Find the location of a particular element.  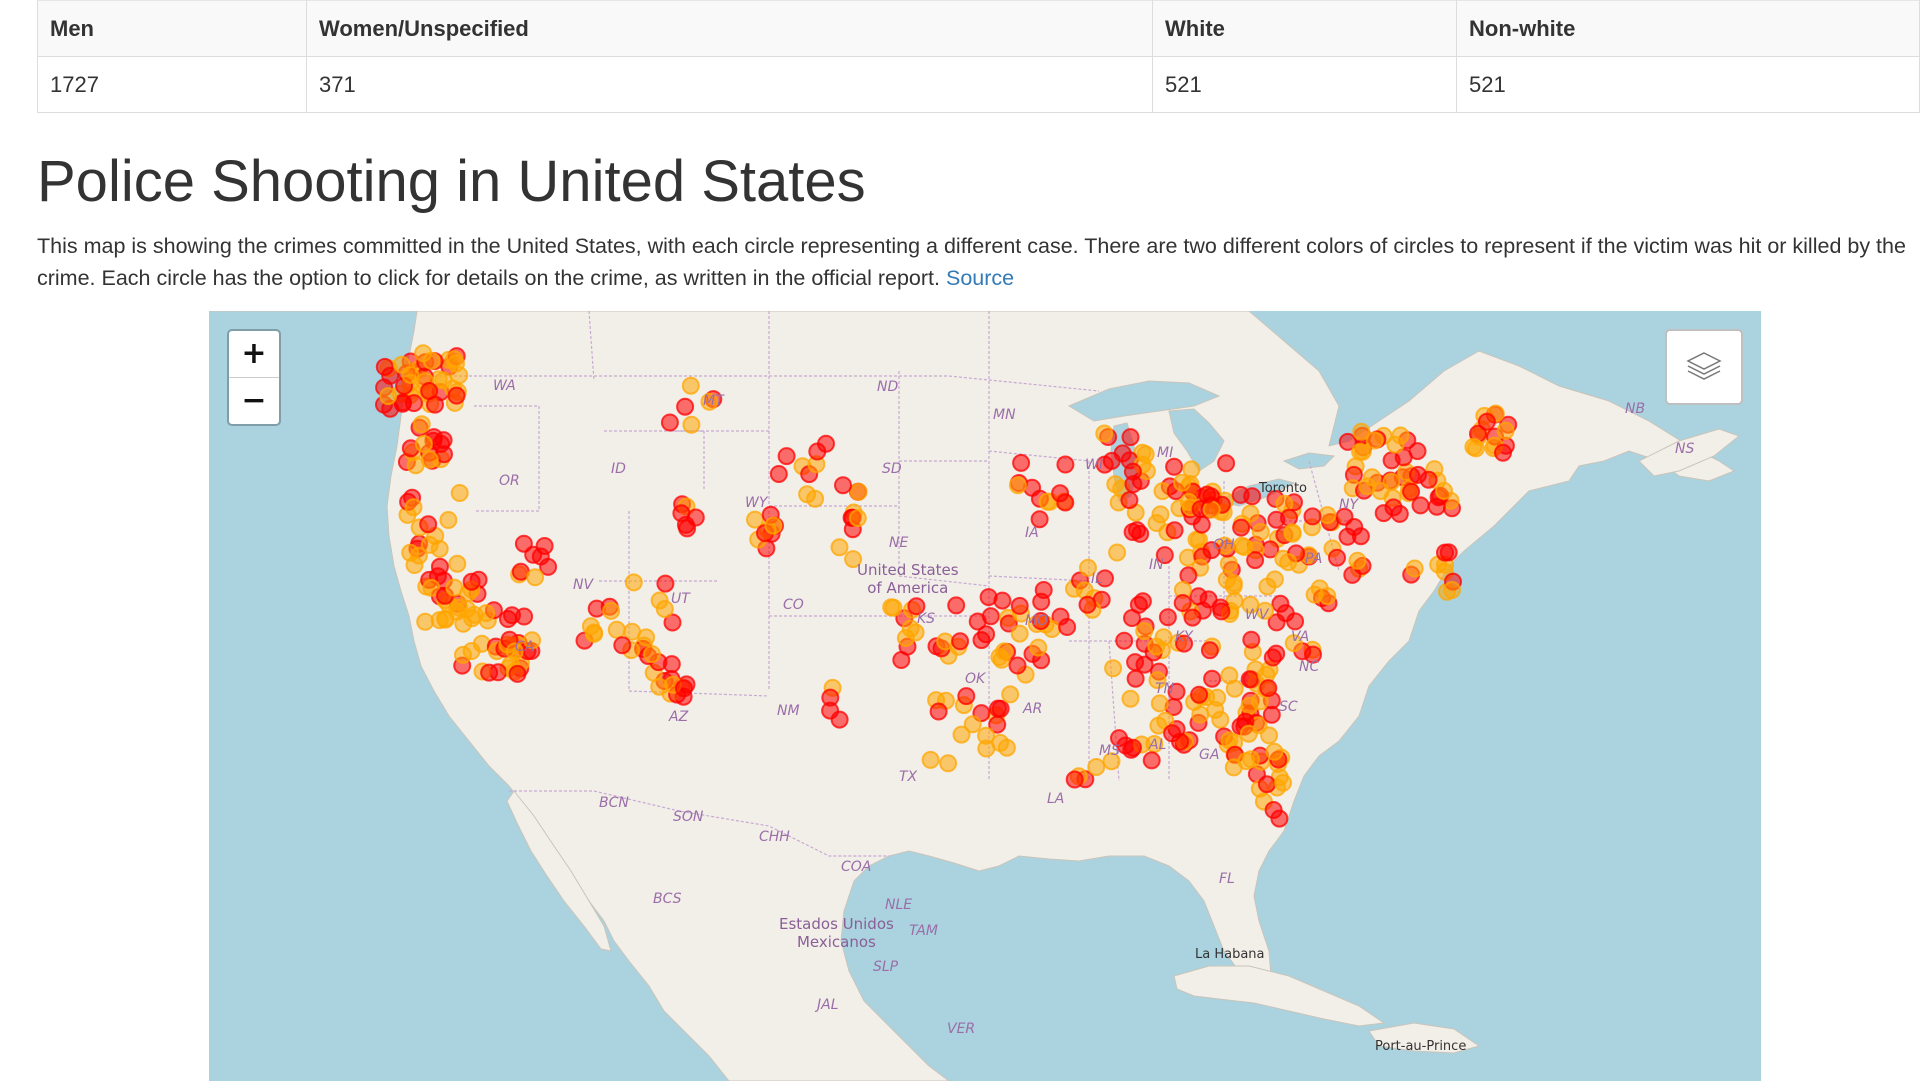

layers-control-button is located at coordinates (1704, 367).